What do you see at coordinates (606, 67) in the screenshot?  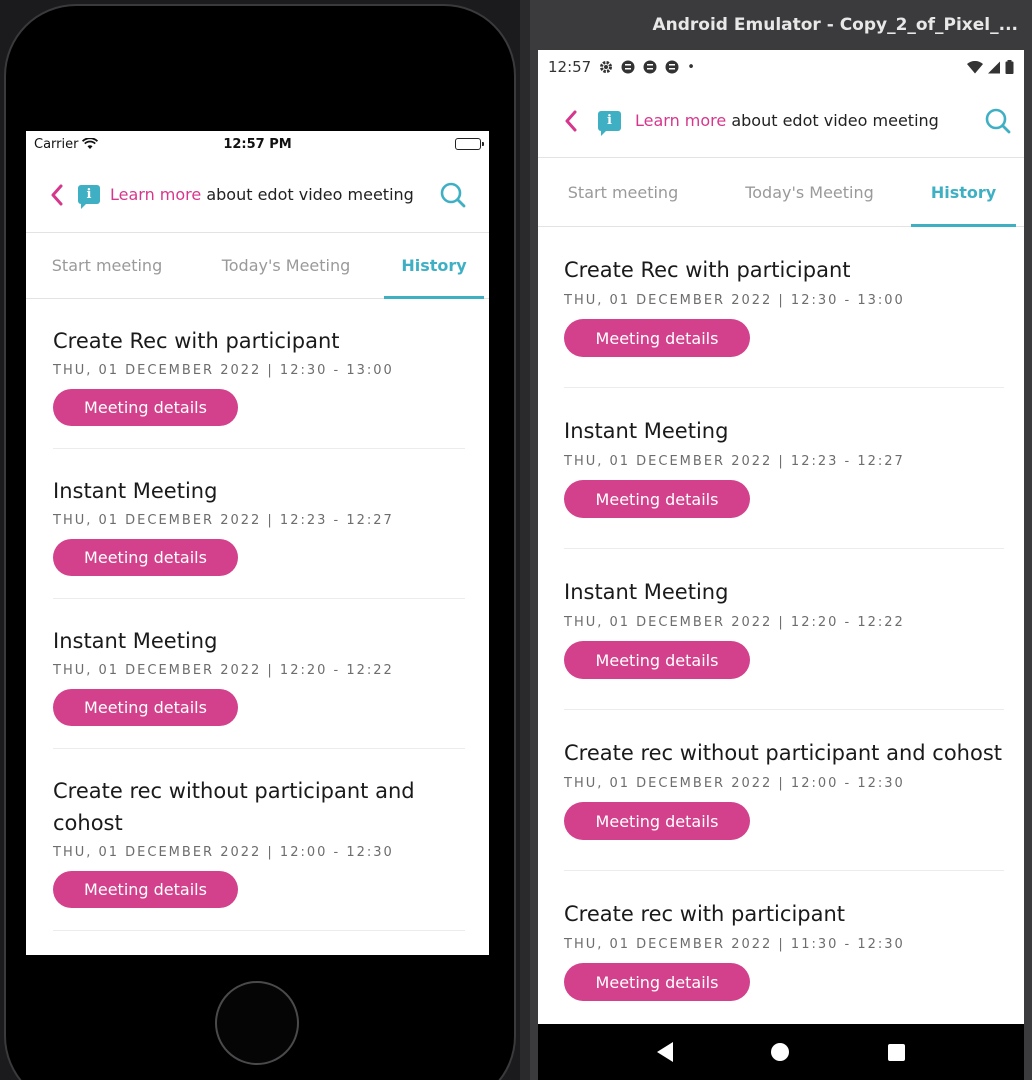 I see `gear-icon` at bounding box center [606, 67].